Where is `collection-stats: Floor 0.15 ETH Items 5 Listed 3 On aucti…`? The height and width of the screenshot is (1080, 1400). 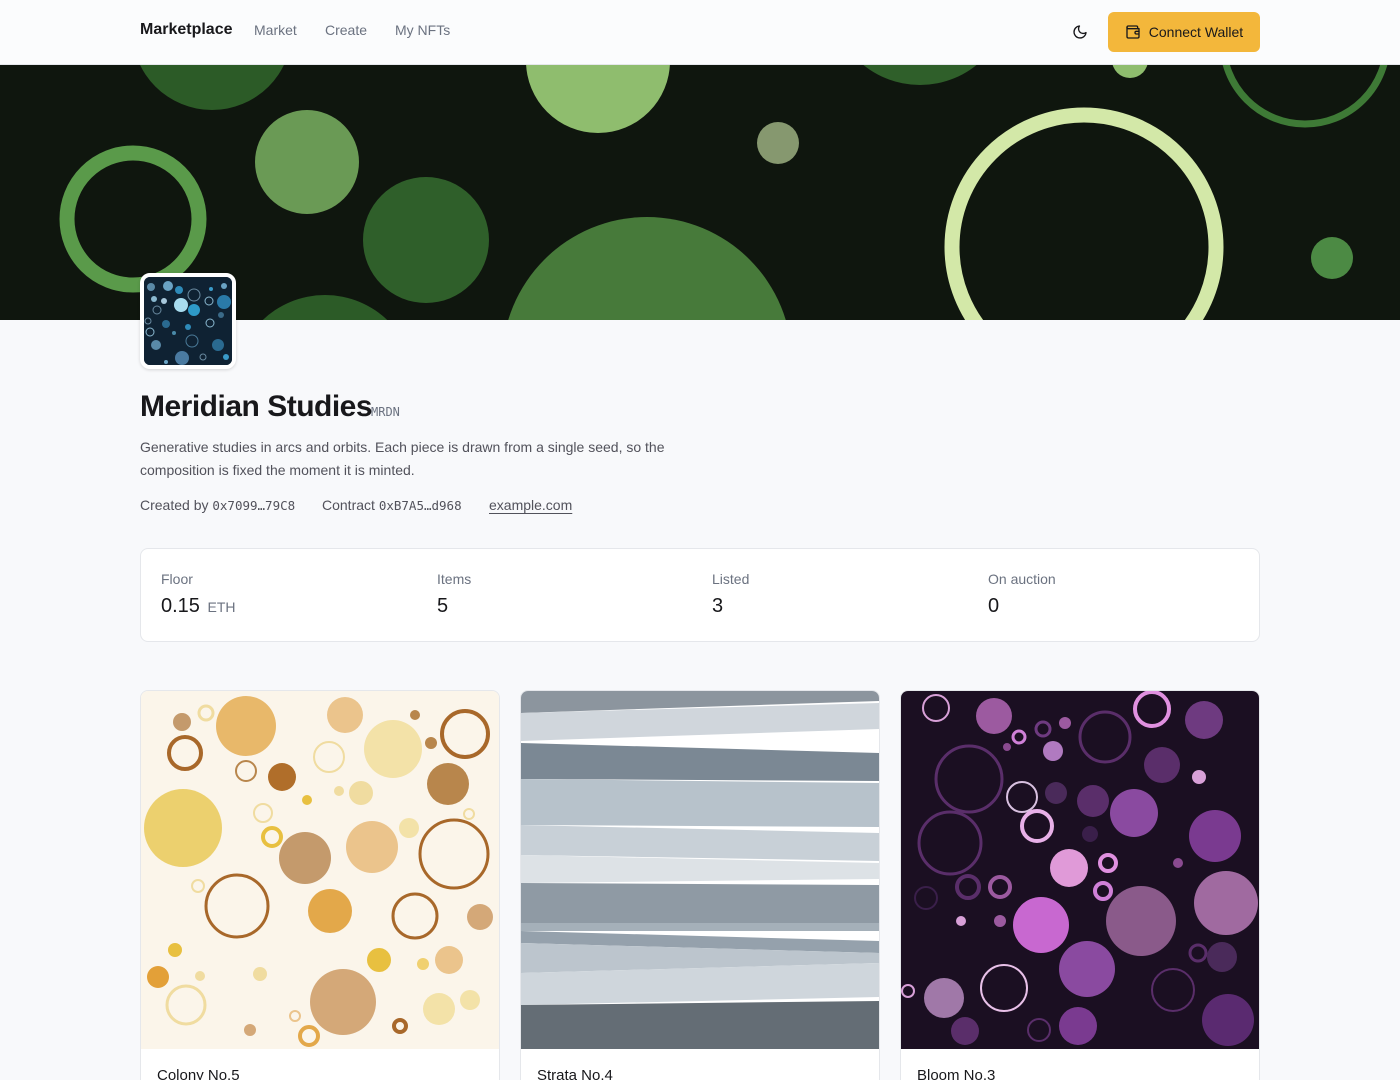
collection-stats: Floor 0.15 ETH Items 5 Listed 3 On aucti… is located at coordinates (700, 595).